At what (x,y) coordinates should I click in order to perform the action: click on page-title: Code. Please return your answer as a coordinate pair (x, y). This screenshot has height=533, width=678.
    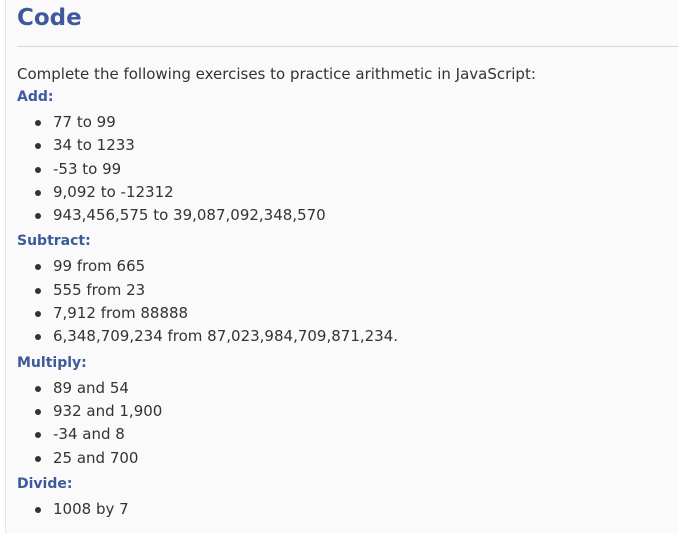
    Looking at the image, I should click on (49, 18).